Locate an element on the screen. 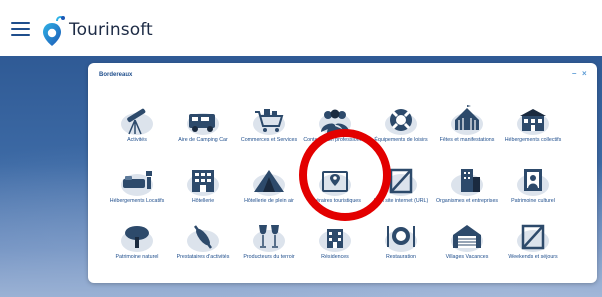  tile-restauration: Restauration is located at coordinates (401, 240).